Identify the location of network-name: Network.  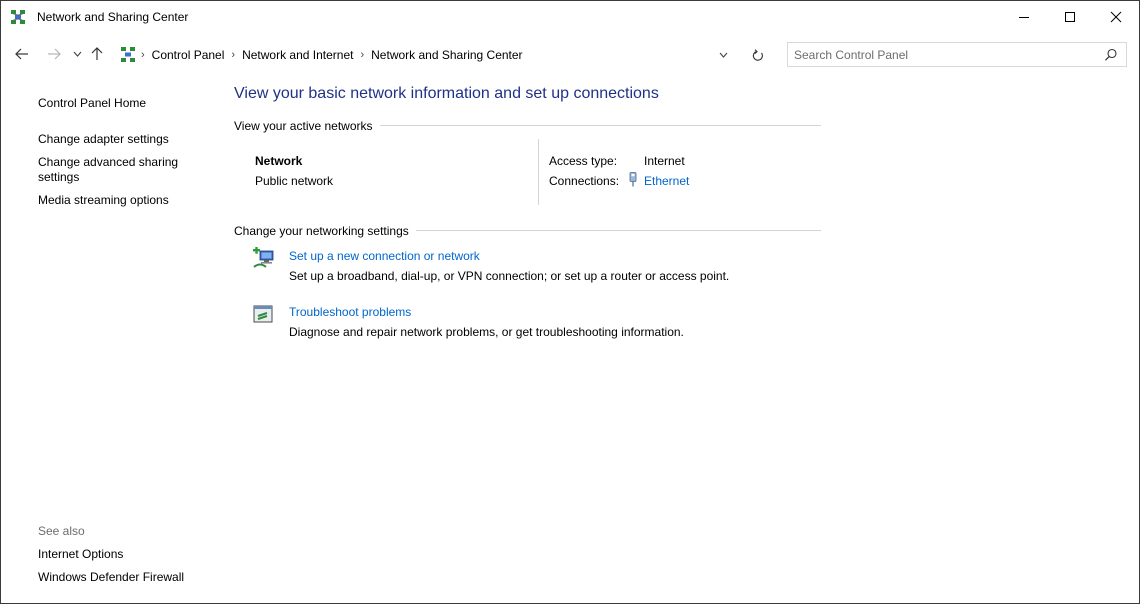
(279, 161).